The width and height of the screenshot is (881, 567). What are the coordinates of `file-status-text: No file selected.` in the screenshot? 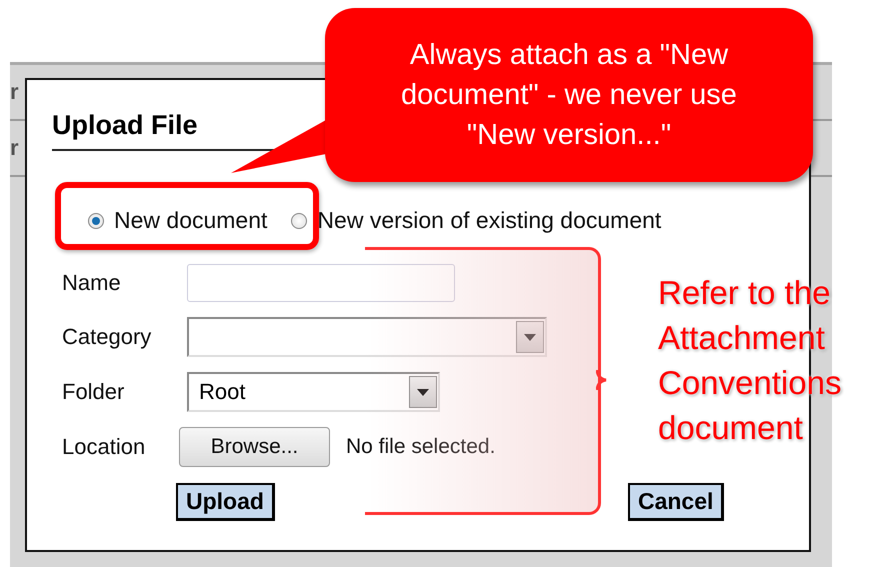 It's located at (421, 447).